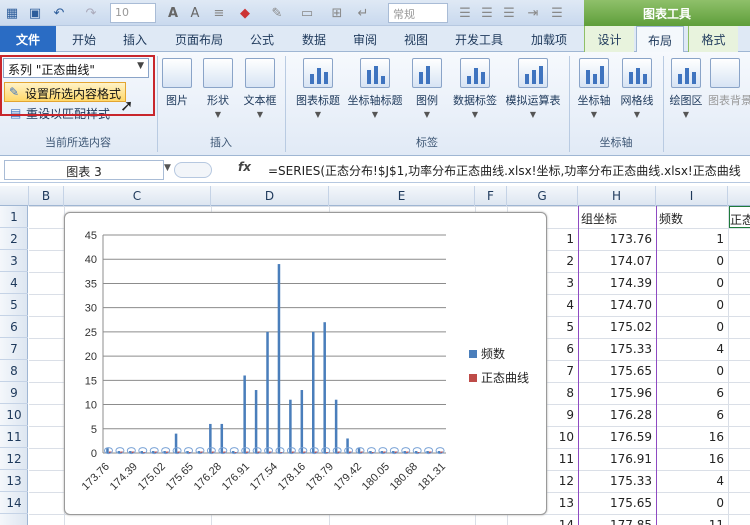  I want to click on cell-group-coordinate: 173.76, so click(617, 239).